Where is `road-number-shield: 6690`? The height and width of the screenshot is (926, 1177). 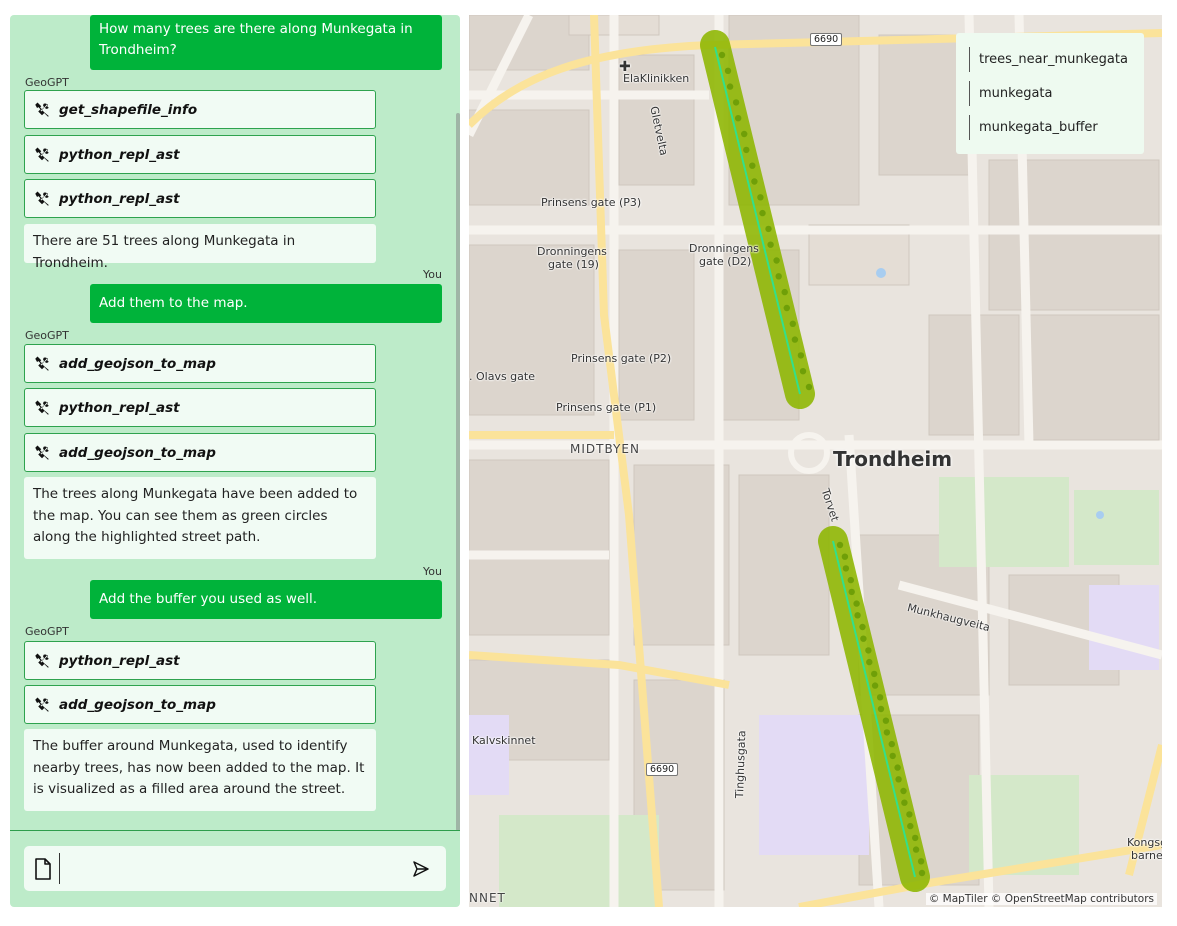 road-number-shield: 6690 is located at coordinates (662, 769).